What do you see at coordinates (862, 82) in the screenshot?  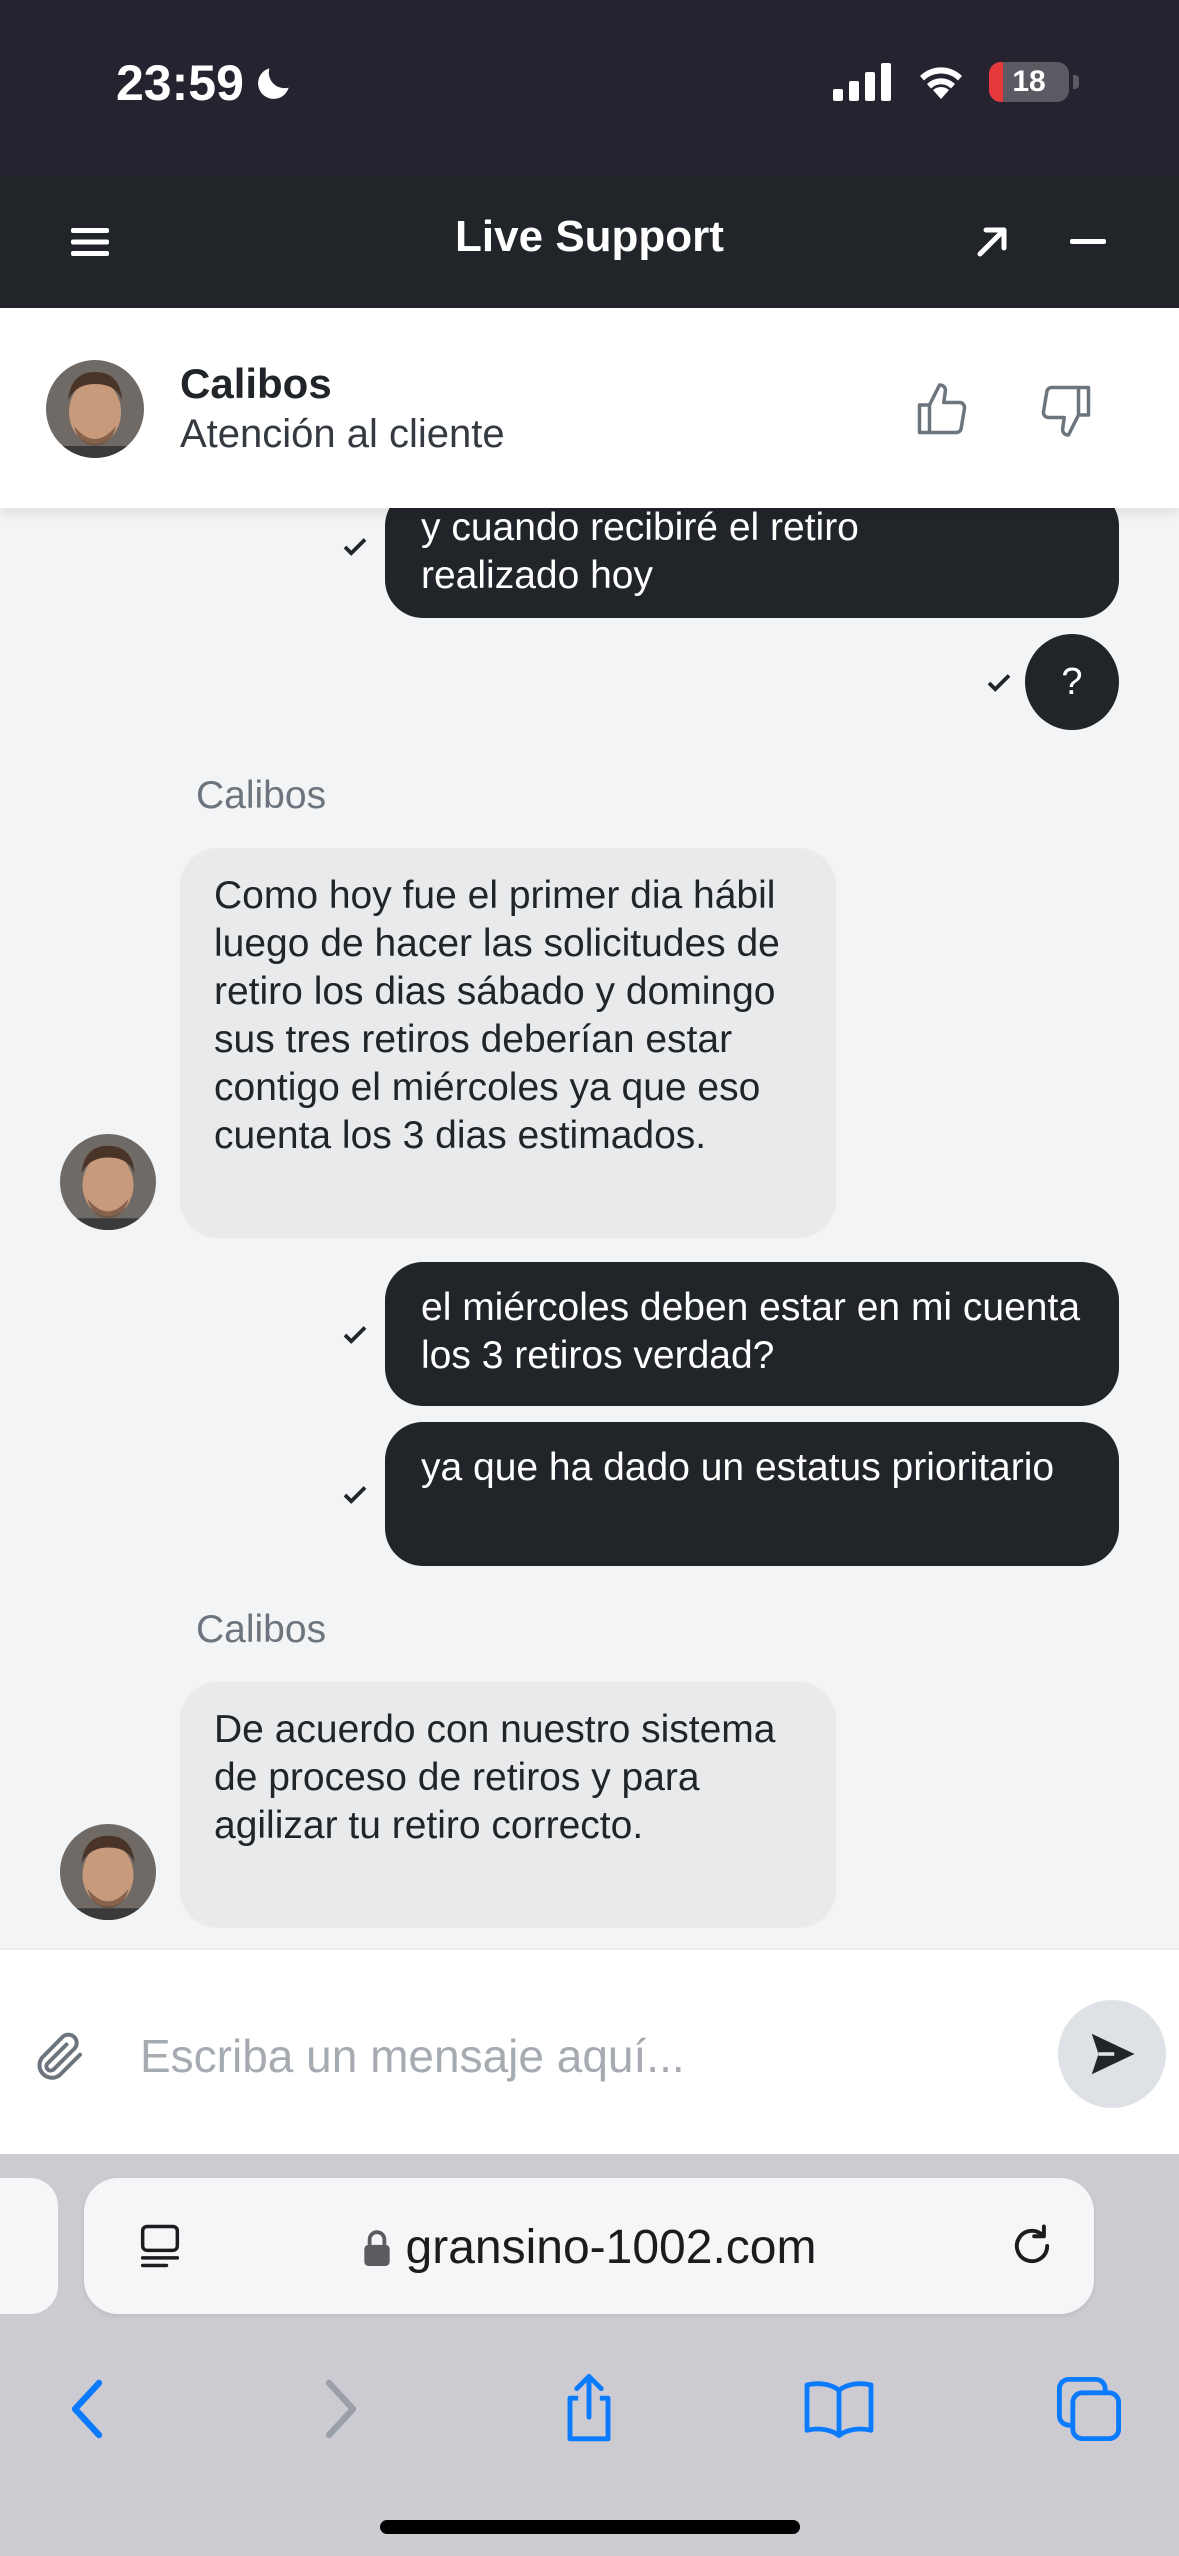 I see `signal-icon` at bounding box center [862, 82].